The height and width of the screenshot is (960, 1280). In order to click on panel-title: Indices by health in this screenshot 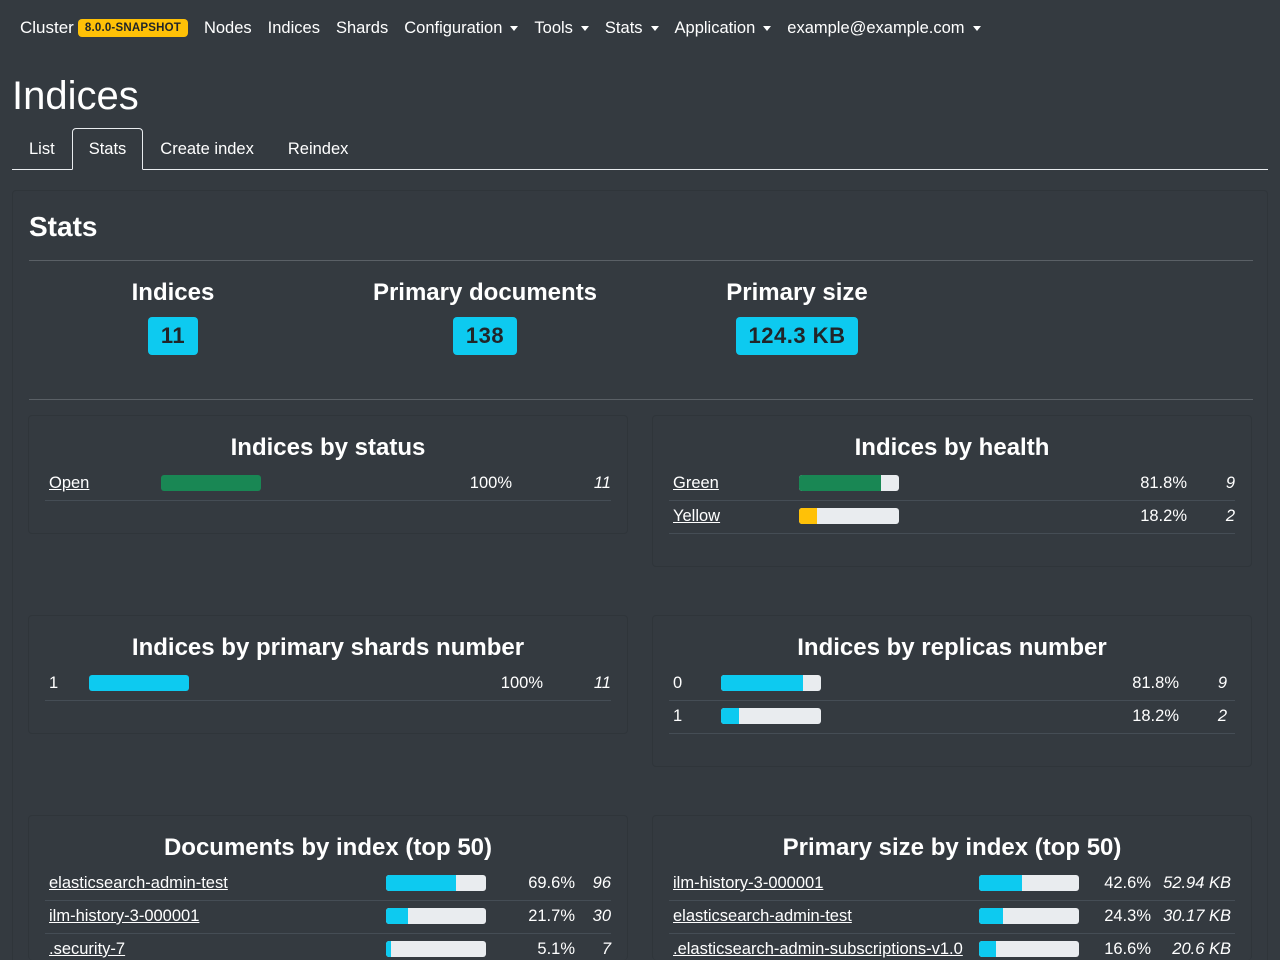, I will do `click(952, 447)`.